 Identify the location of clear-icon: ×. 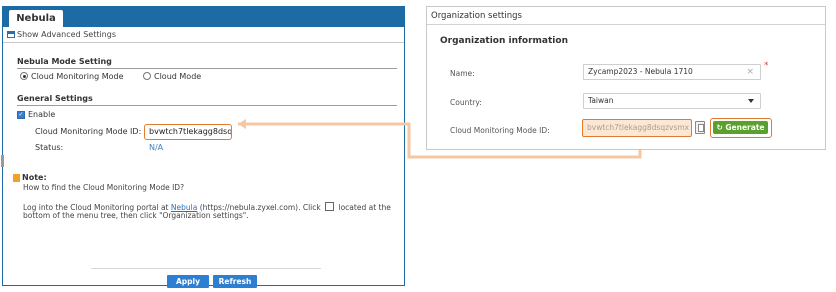
(750, 72).